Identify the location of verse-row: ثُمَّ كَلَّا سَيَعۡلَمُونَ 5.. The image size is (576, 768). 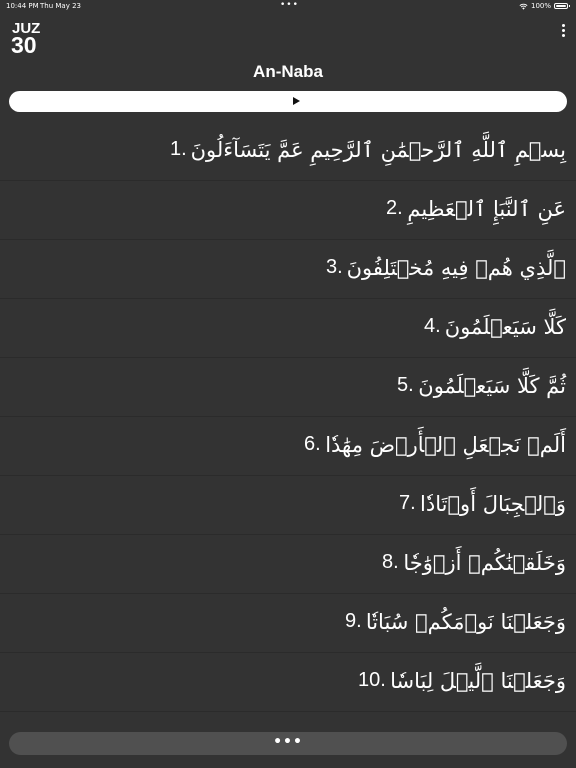
(288, 387).